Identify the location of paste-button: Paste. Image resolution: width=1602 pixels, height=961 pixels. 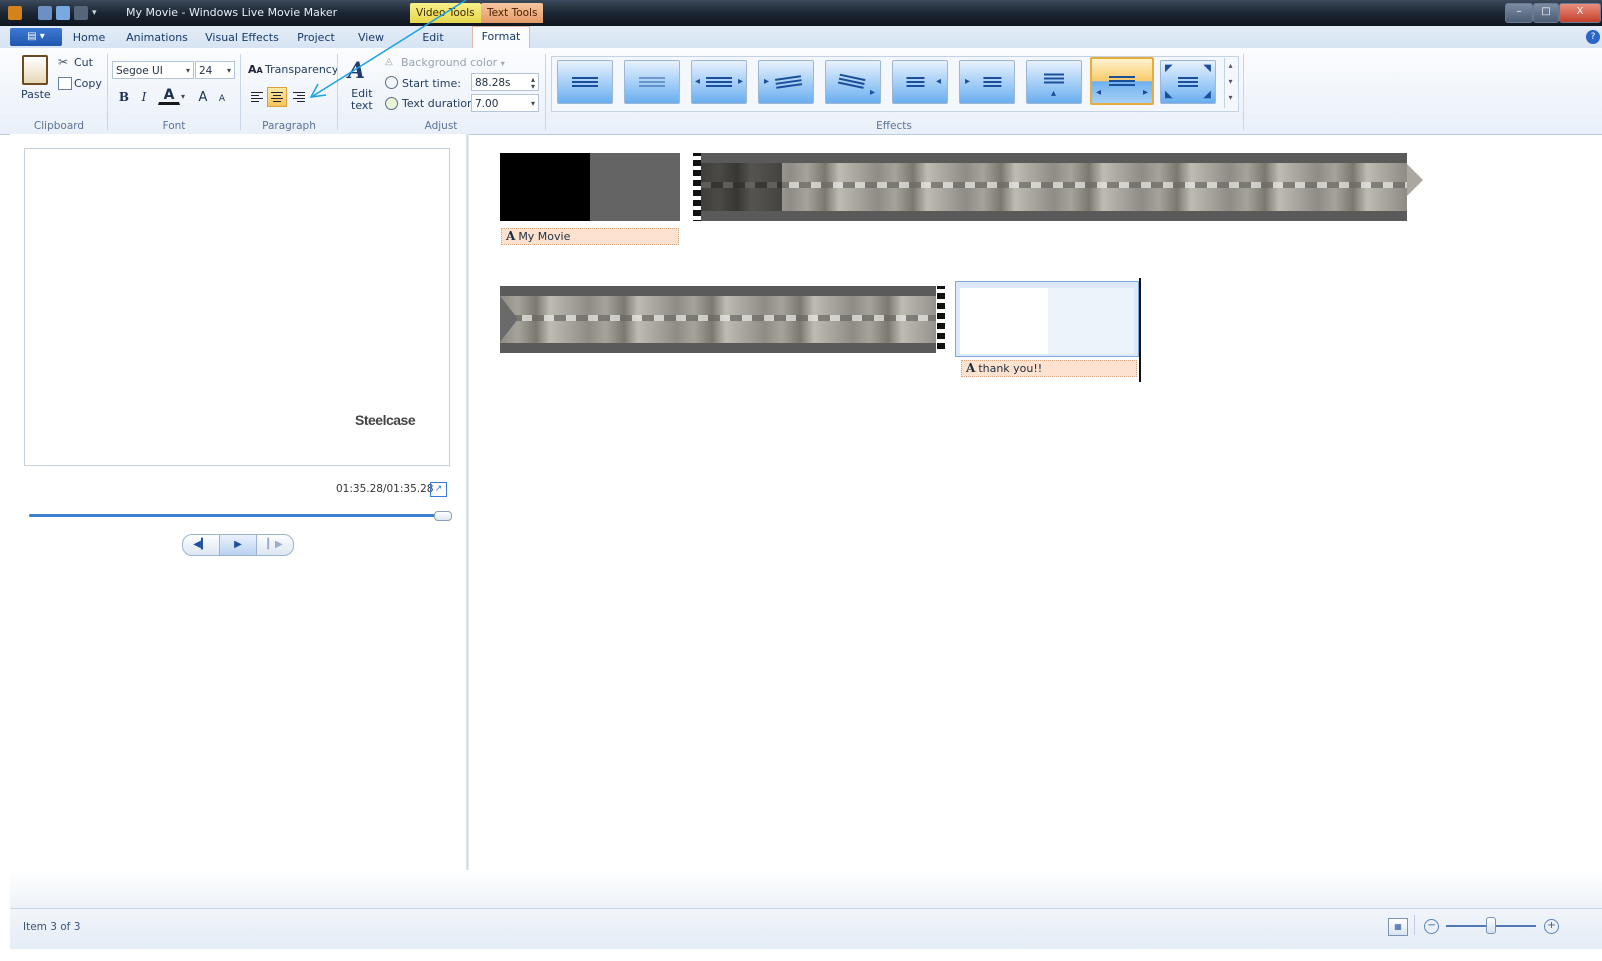
(36, 94).